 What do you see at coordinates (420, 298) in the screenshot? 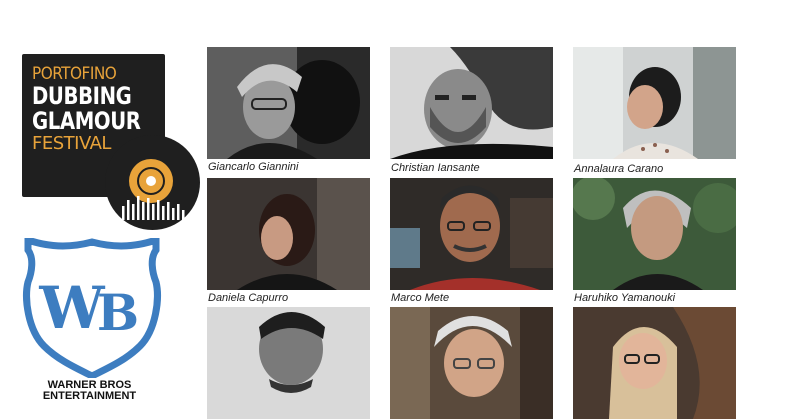
I see `person-name: Marco Mete` at bounding box center [420, 298].